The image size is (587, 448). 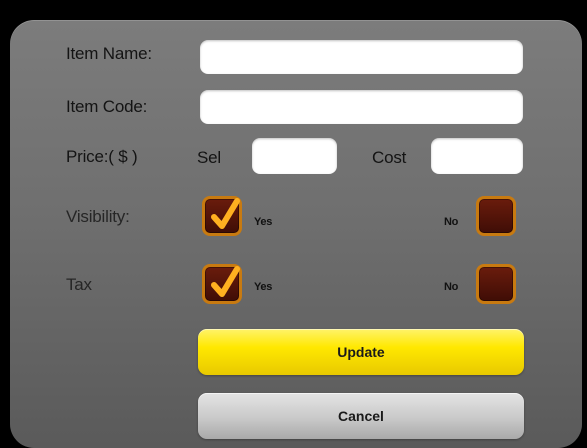 What do you see at coordinates (263, 287) in the screenshot?
I see `tax-yes-label: Yes` at bounding box center [263, 287].